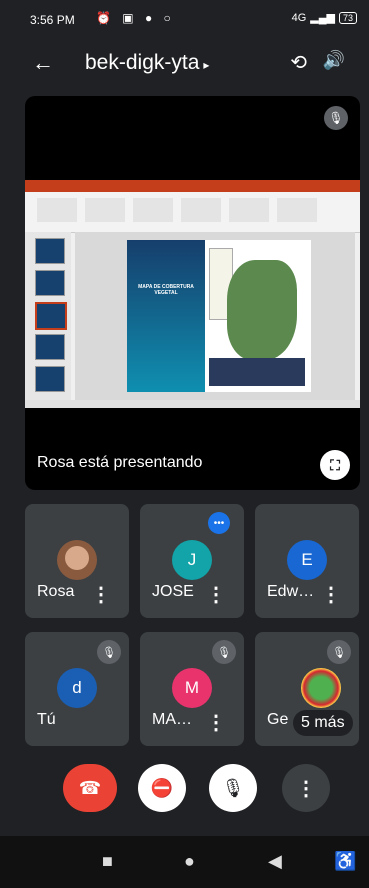 This screenshot has width=369, height=888. Describe the element at coordinates (345, 861) in the screenshot. I see `accessibility-icon: ♿` at that location.